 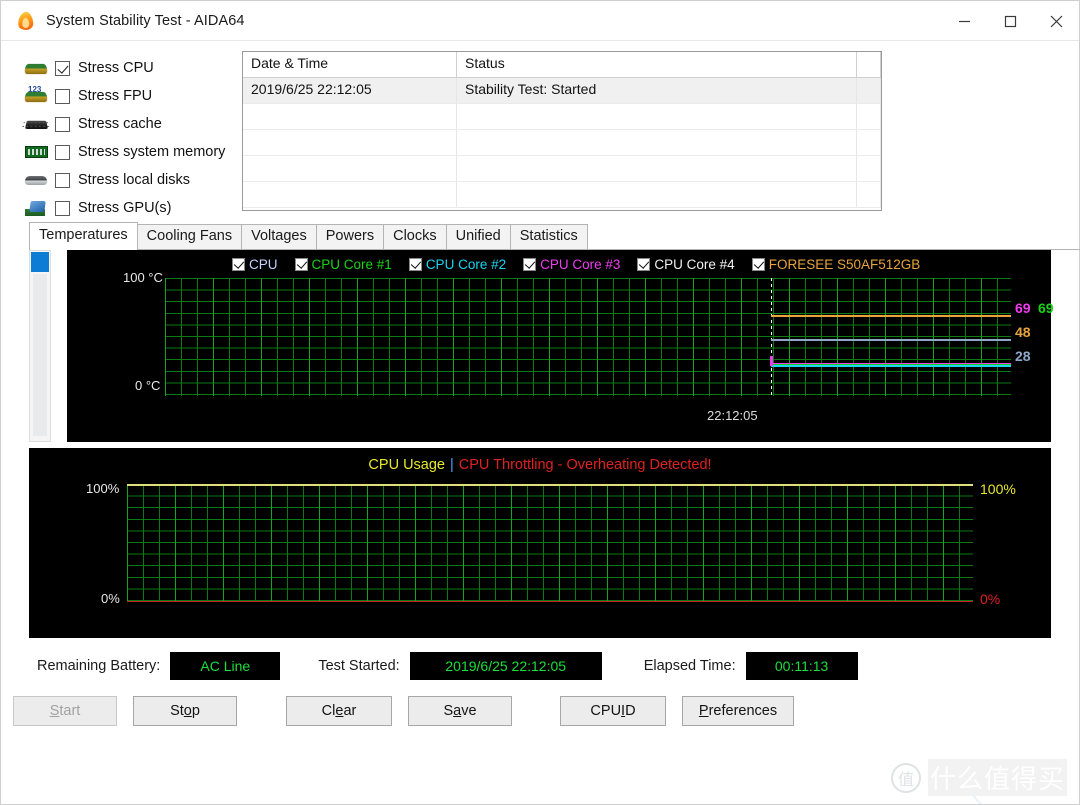 What do you see at coordinates (62, 68) in the screenshot?
I see `stress-cpu-checkbox` at bounding box center [62, 68].